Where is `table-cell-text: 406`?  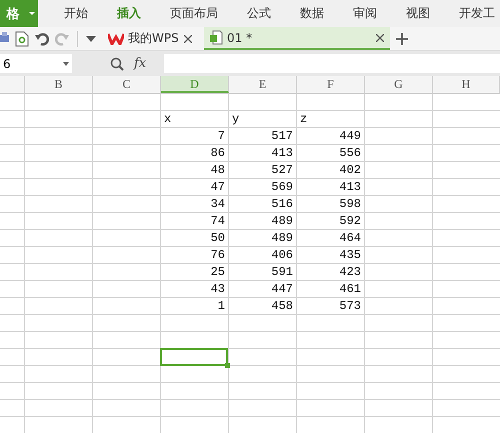 table-cell-text: 406 is located at coordinates (282, 255).